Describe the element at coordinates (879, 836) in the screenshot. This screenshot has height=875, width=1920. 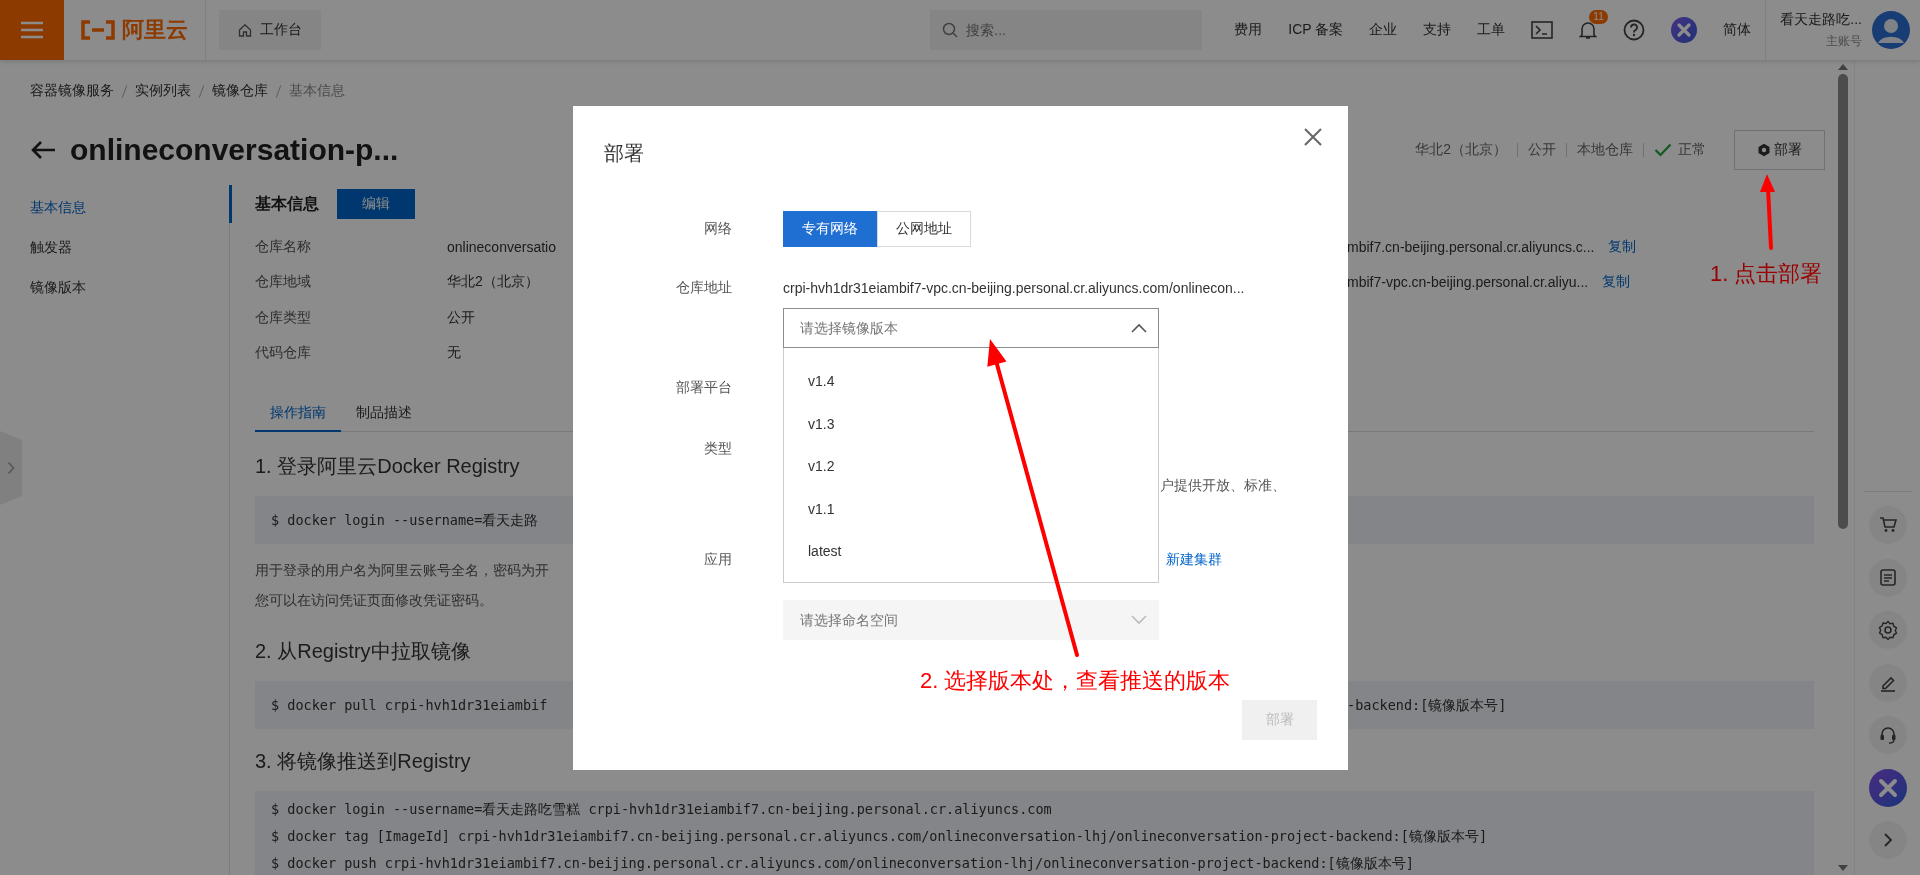
I see `code-line: $ docker tag [ImageId] crpi-hvh1dr31eiambif7.cn-beijing.personal.cr.aliyuncs.com/onlineconversation-lhj/onlineconversation-project-backend:[镜像版本号]` at that location.